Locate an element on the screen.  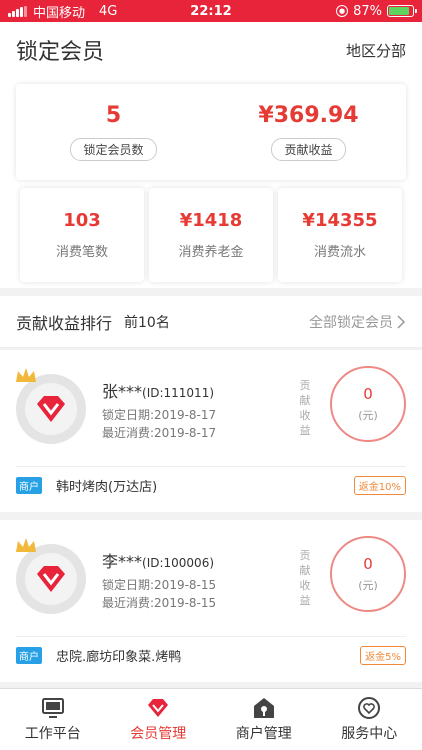
locked-members-label: 锁定会员数 is located at coordinates (113, 149).